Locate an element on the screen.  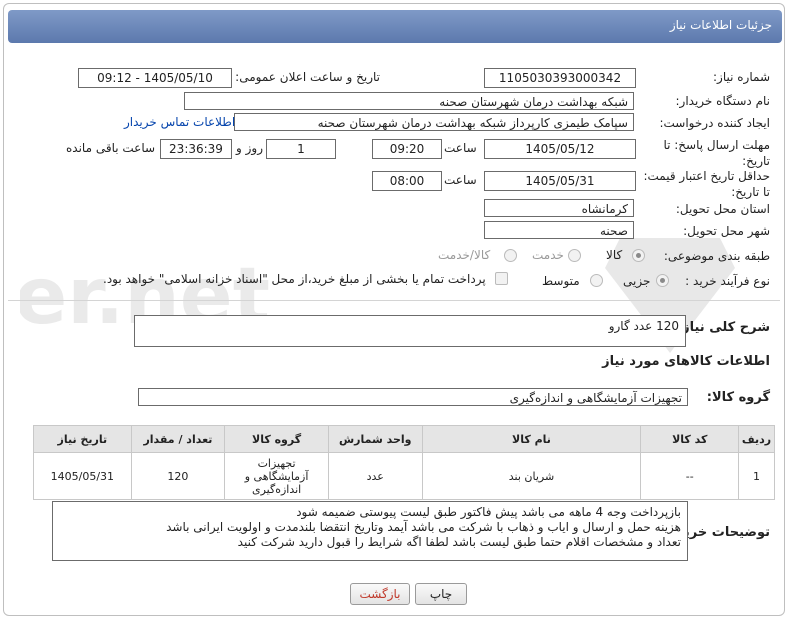
back-button: بازگشت is located at coordinates (380, 594).